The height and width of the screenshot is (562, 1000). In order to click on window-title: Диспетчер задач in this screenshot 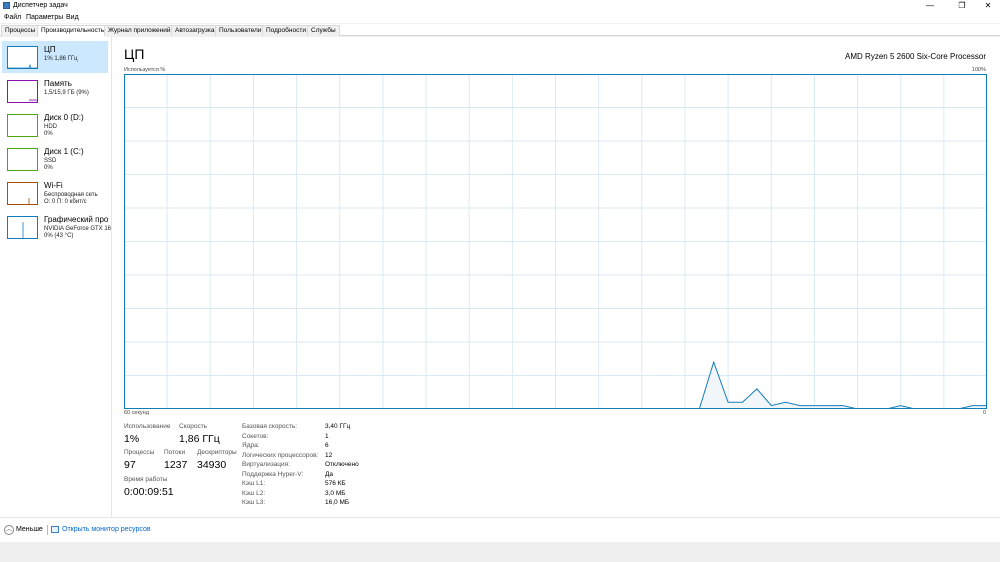, I will do `click(40, 5)`.